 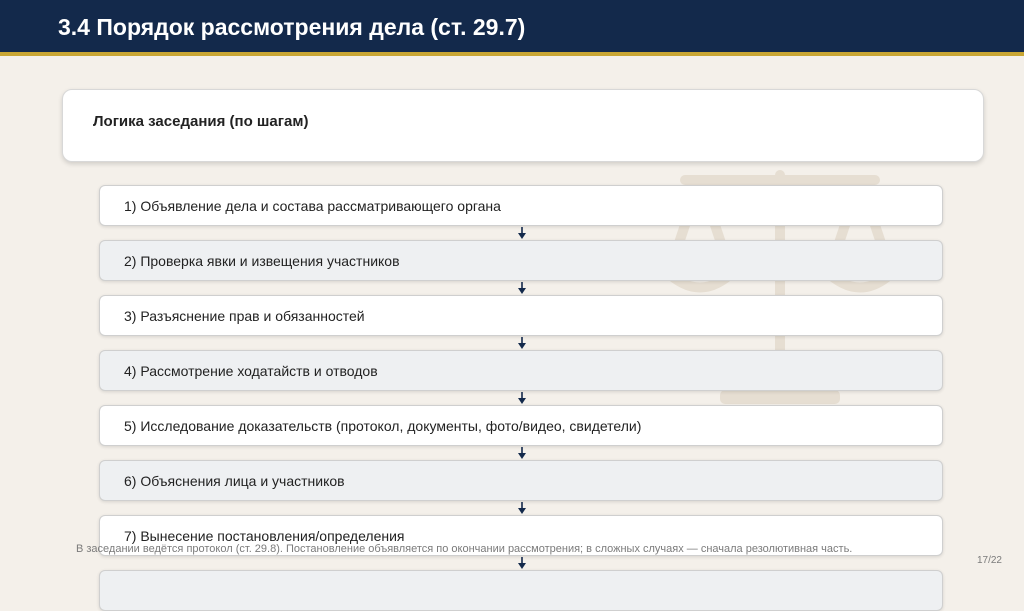 What do you see at coordinates (521, 590) in the screenshot?
I see `step-8-partial` at bounding box center [521, 590].